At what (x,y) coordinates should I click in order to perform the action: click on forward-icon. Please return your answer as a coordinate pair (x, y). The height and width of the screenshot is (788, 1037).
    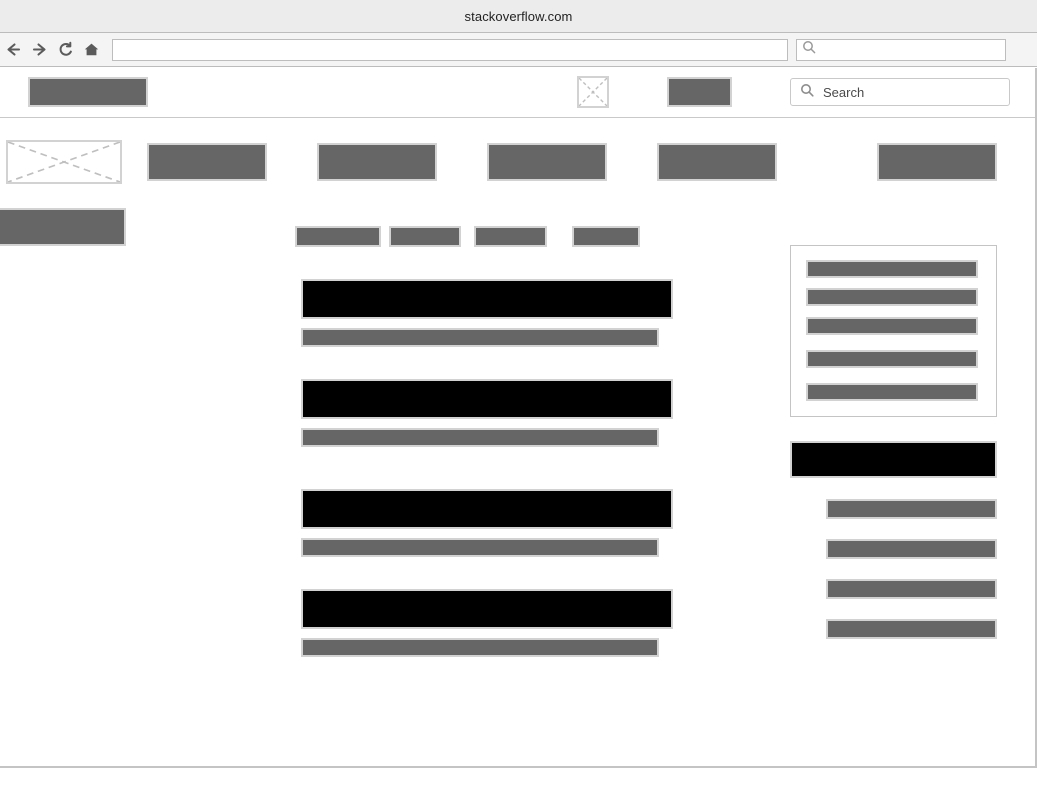
    Looking at the image, I should click on (39, 49).